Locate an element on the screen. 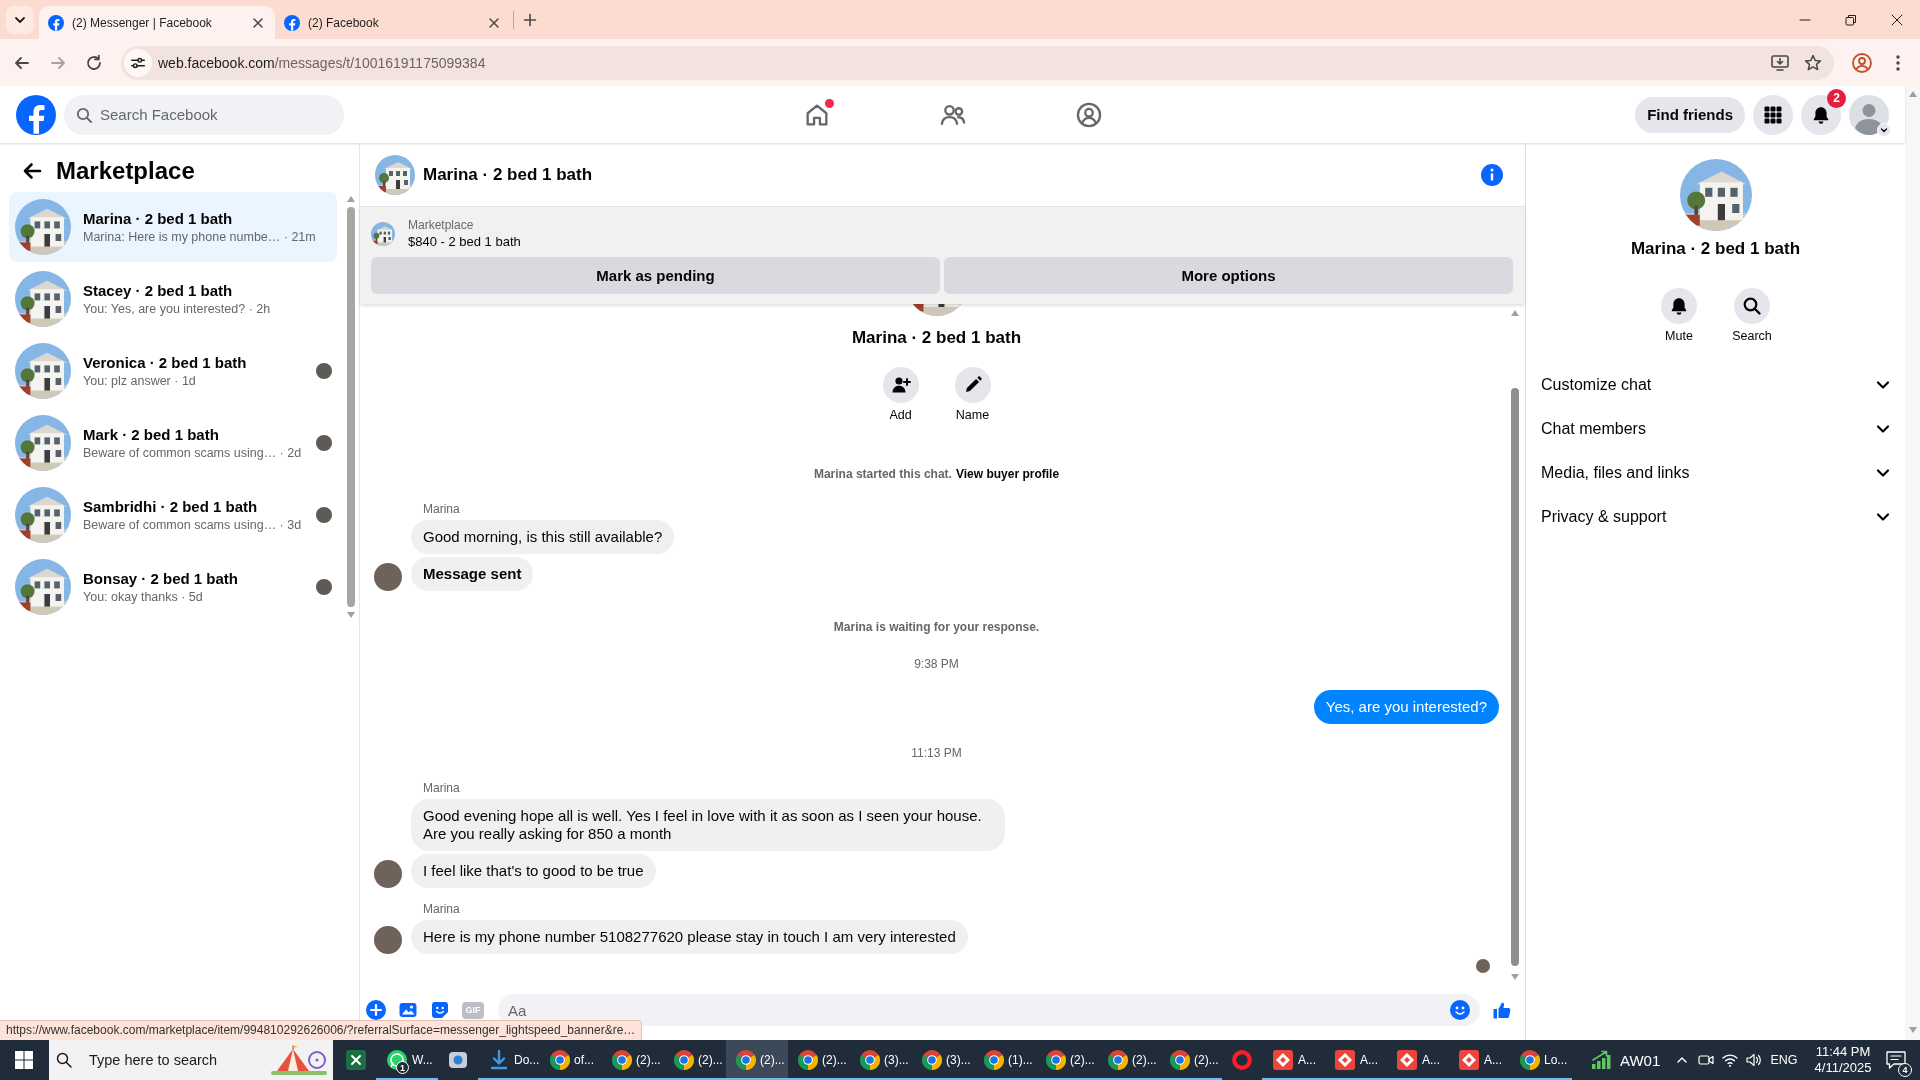 Image resolution: width=1920 pixels, height=1080 pixels. buyer-profile-link: View buyer profile is located at coordinates (1007, 474).